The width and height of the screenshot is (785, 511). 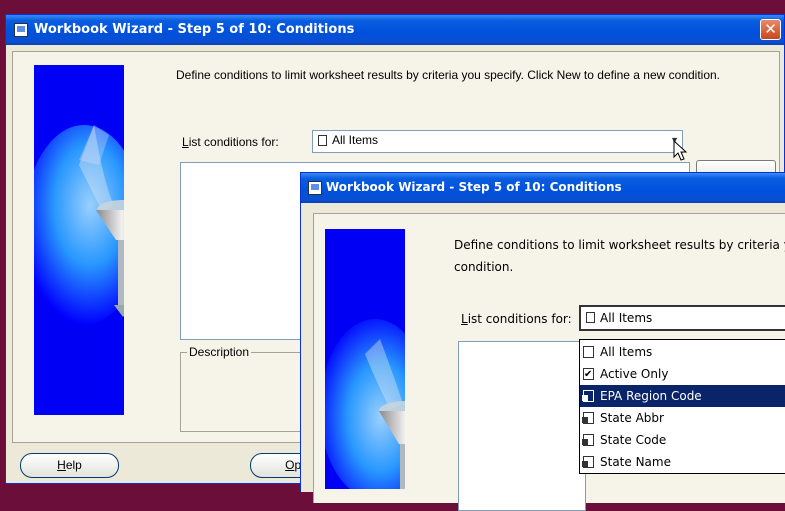 What do you see at coordinates (682, 440) in the screenshot?
I see `dropdown-item-state-code: State Code` at bounding box center [682, 440].